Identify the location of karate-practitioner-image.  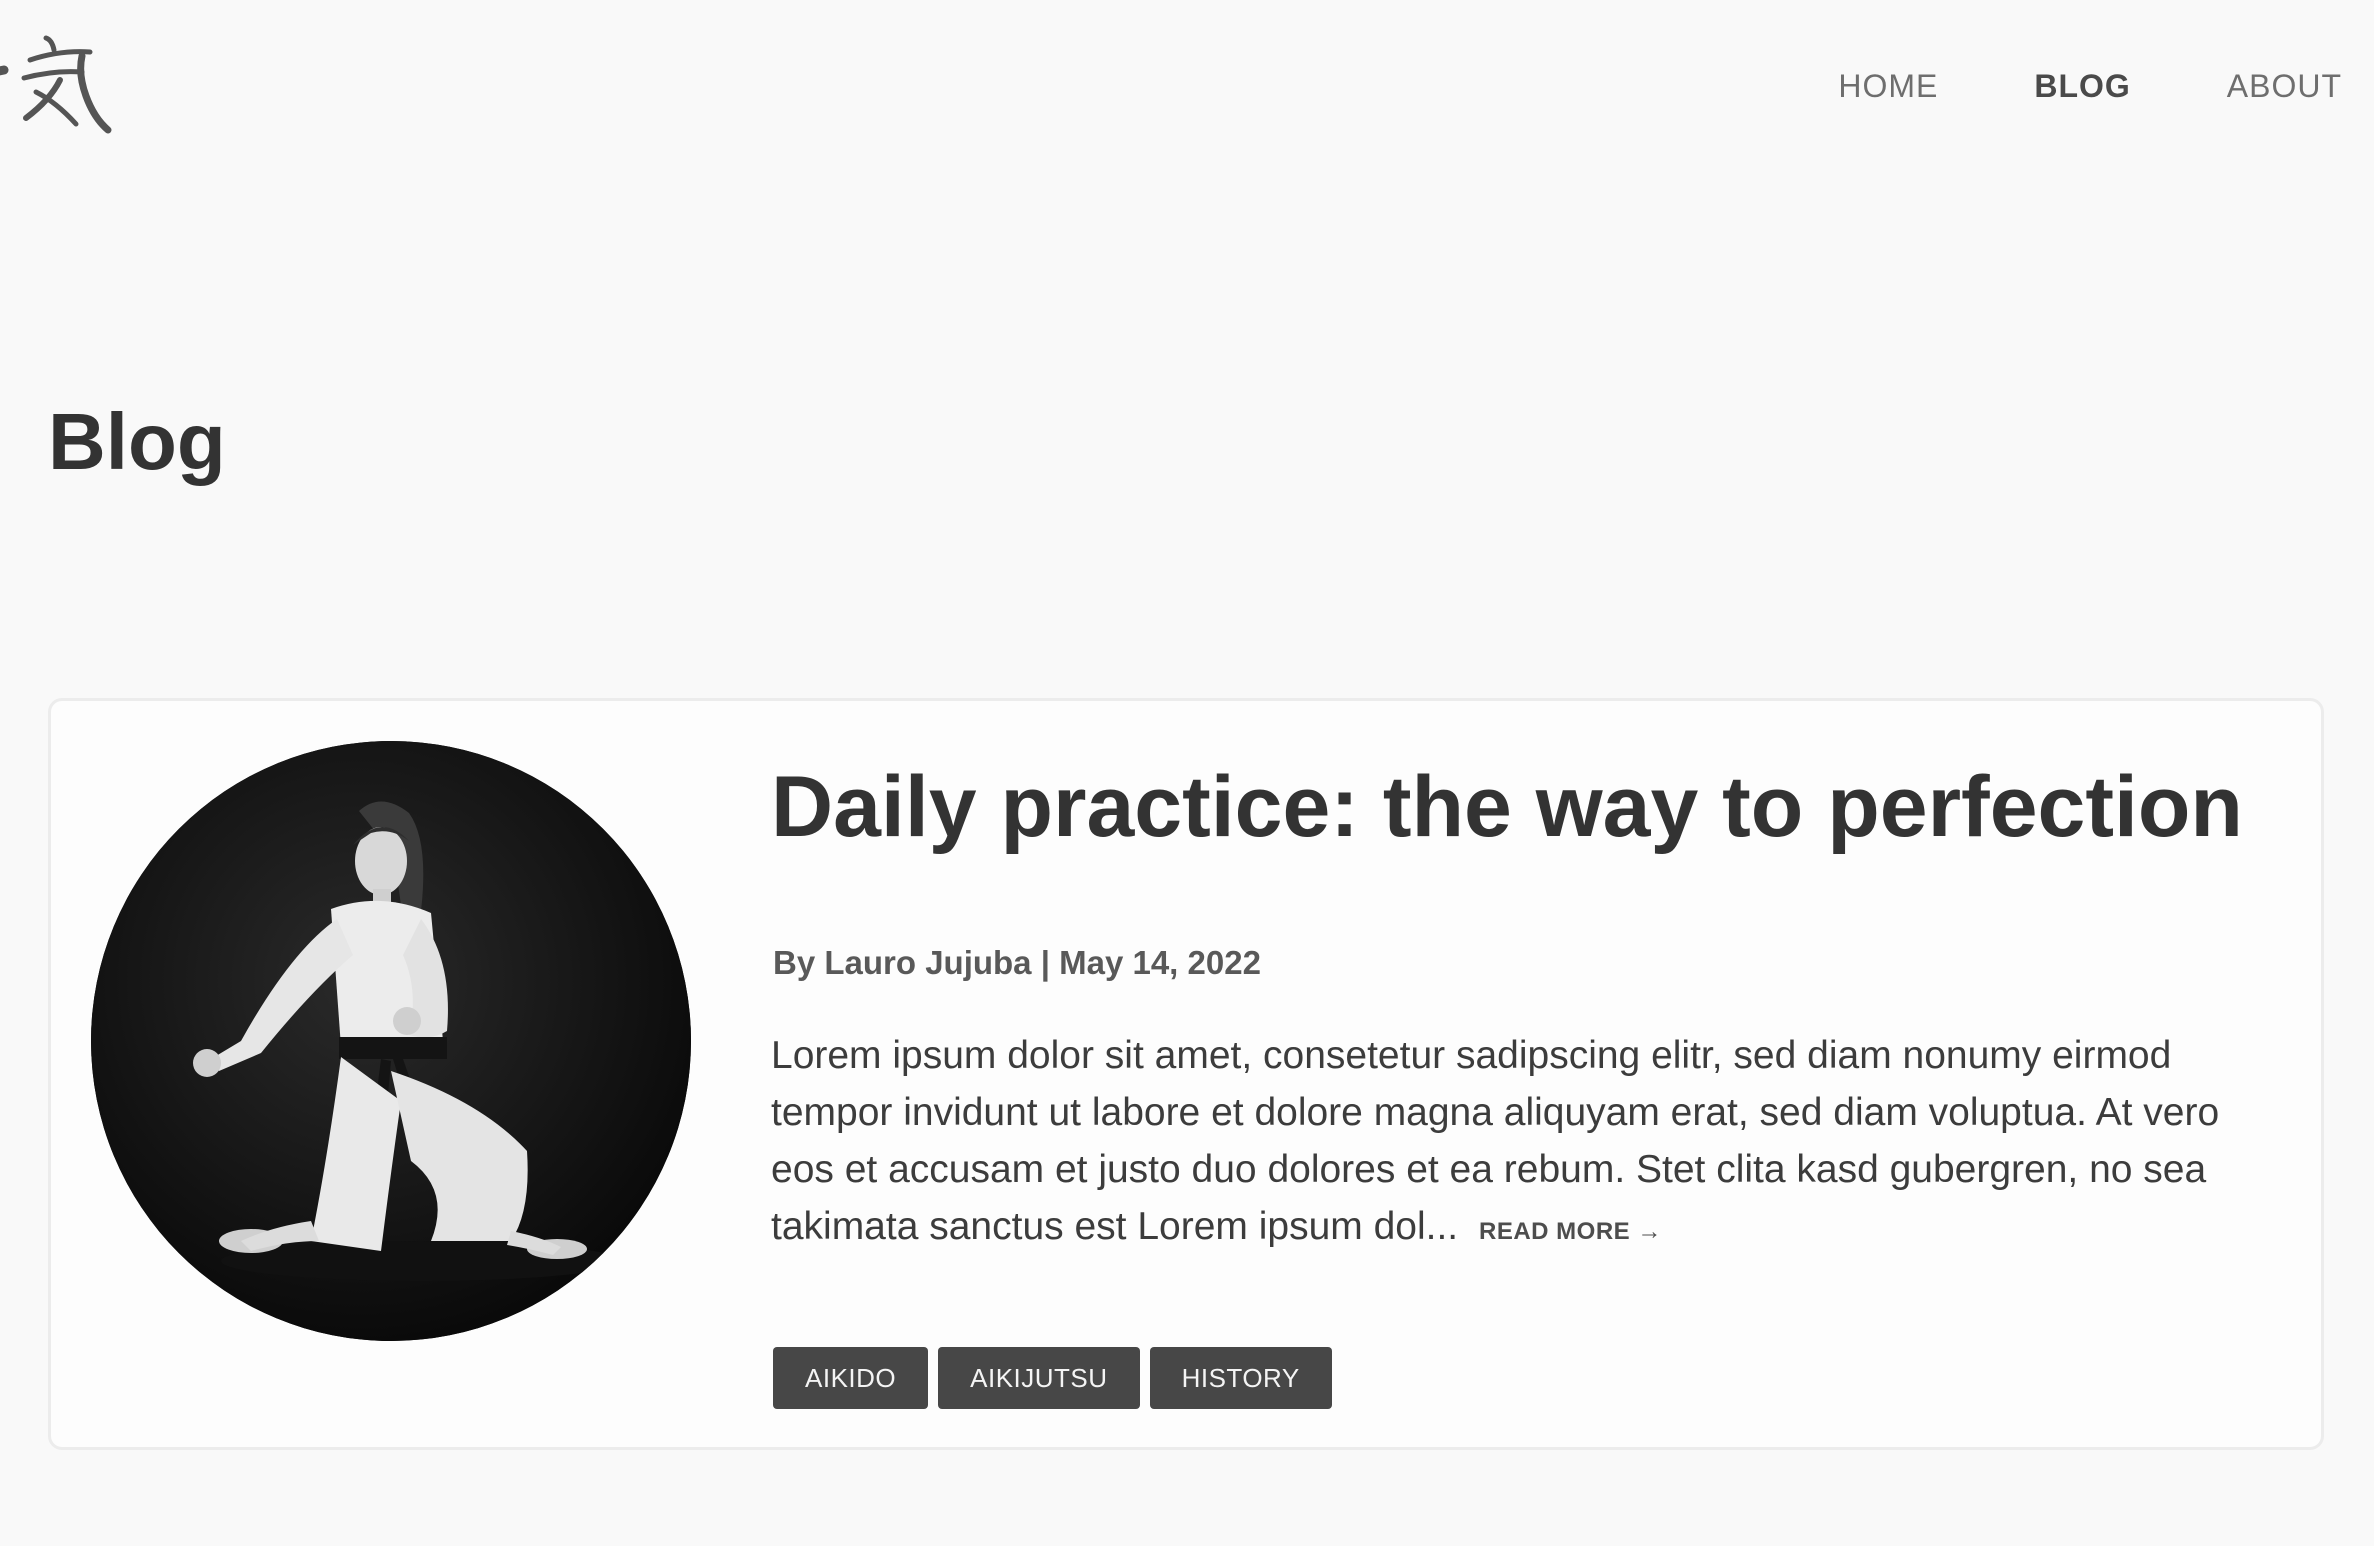
(391, 1041).